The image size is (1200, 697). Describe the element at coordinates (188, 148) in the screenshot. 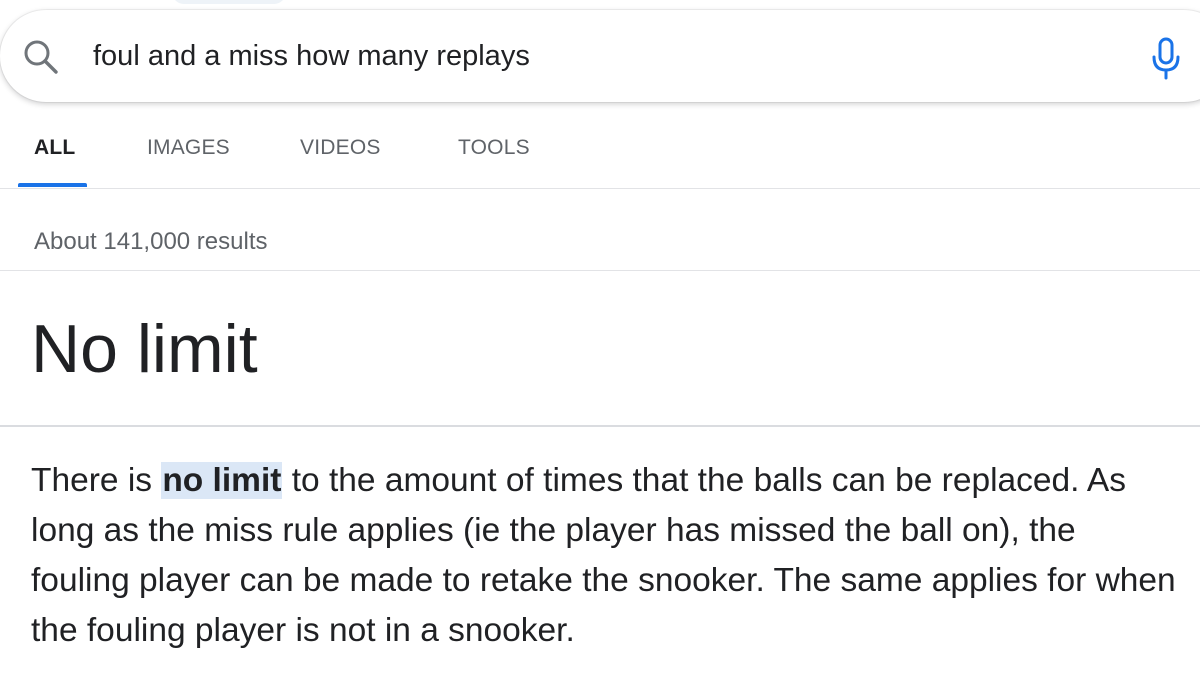

I see `tab-images: IMAGES` at that location.